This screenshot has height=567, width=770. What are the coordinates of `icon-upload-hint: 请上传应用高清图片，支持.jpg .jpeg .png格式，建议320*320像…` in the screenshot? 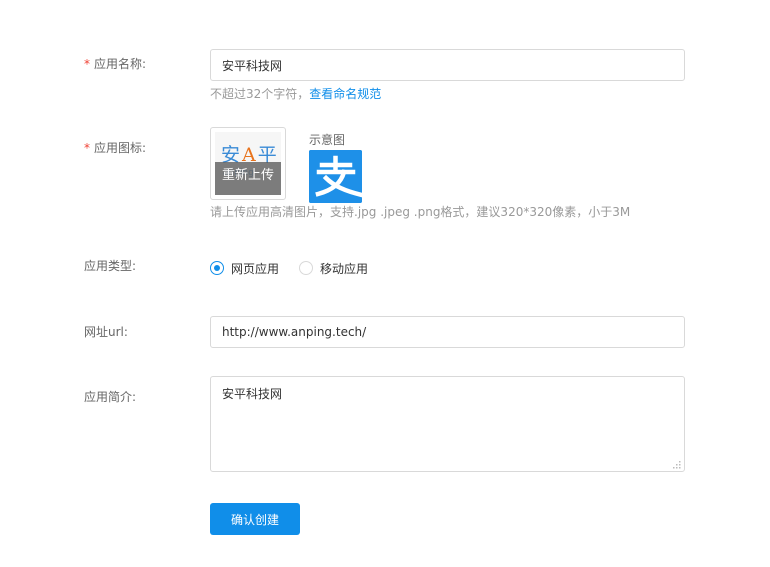 It's located at (420, 212).